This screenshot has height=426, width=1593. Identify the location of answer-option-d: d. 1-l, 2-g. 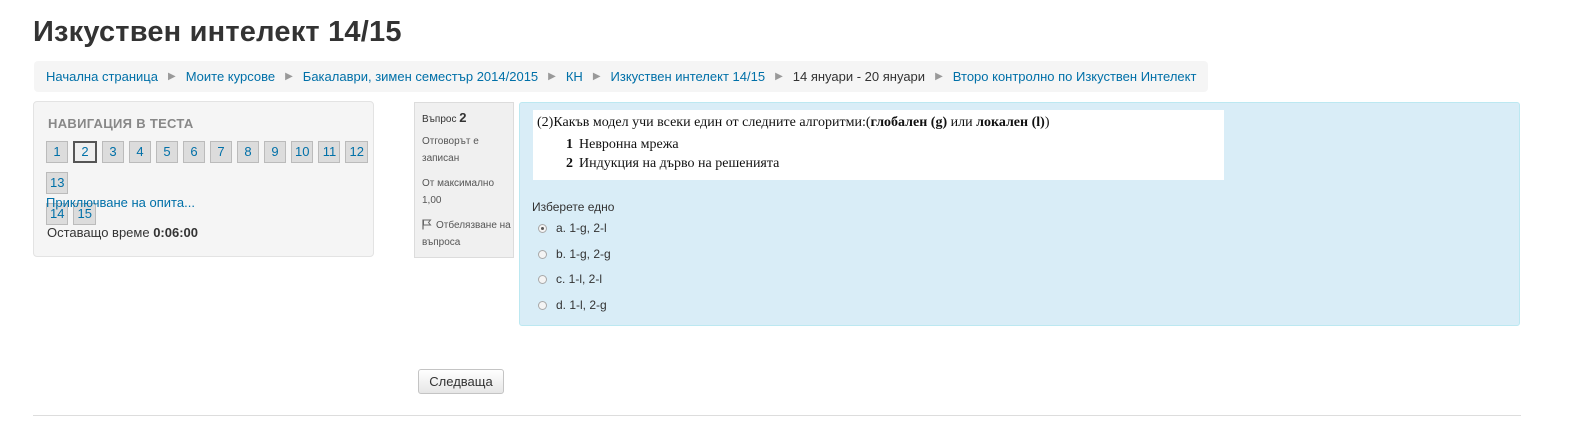
(572, 305).